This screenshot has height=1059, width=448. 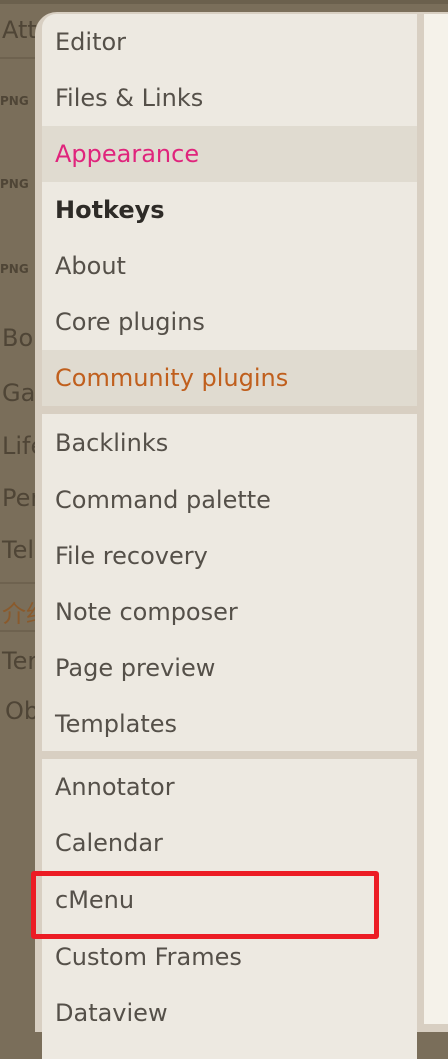 I want to click on top-bar, so click(x=224, y=2).